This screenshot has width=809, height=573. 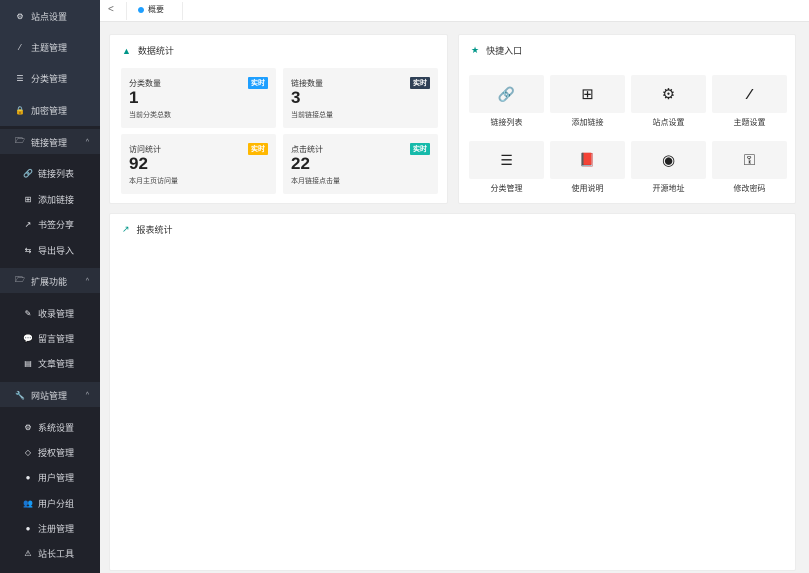 What do you see at coordinates (56, 477) in the screenshot?
I see `sidebar-item-label: 用户管理` at bounding box center [56, 477].